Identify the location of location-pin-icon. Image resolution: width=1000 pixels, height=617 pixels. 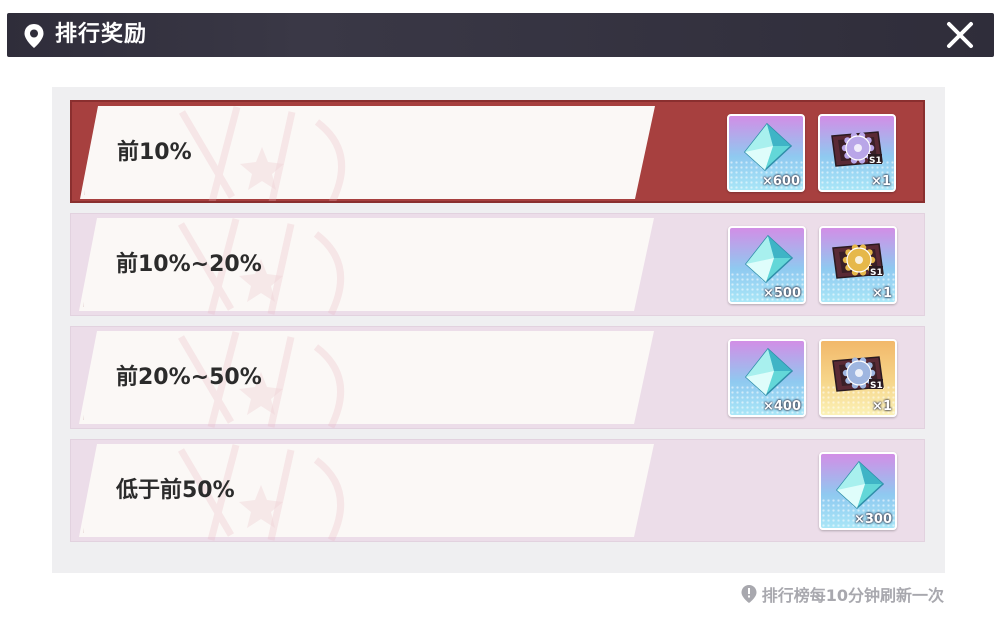
(34, 36).